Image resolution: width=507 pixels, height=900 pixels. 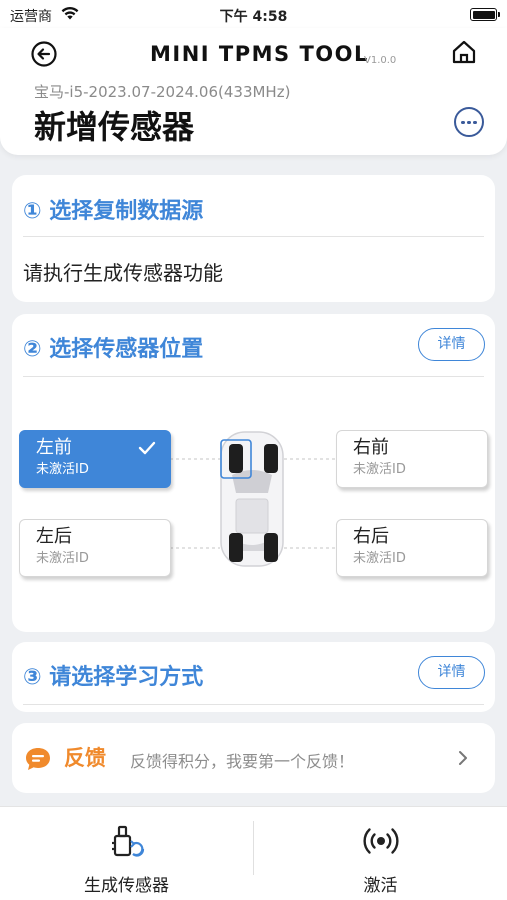 What do you see at coordinates (126, 886) in the screenshot?
I see `tab-generate-label: 生成传感器` at bounding box center [126, 886].